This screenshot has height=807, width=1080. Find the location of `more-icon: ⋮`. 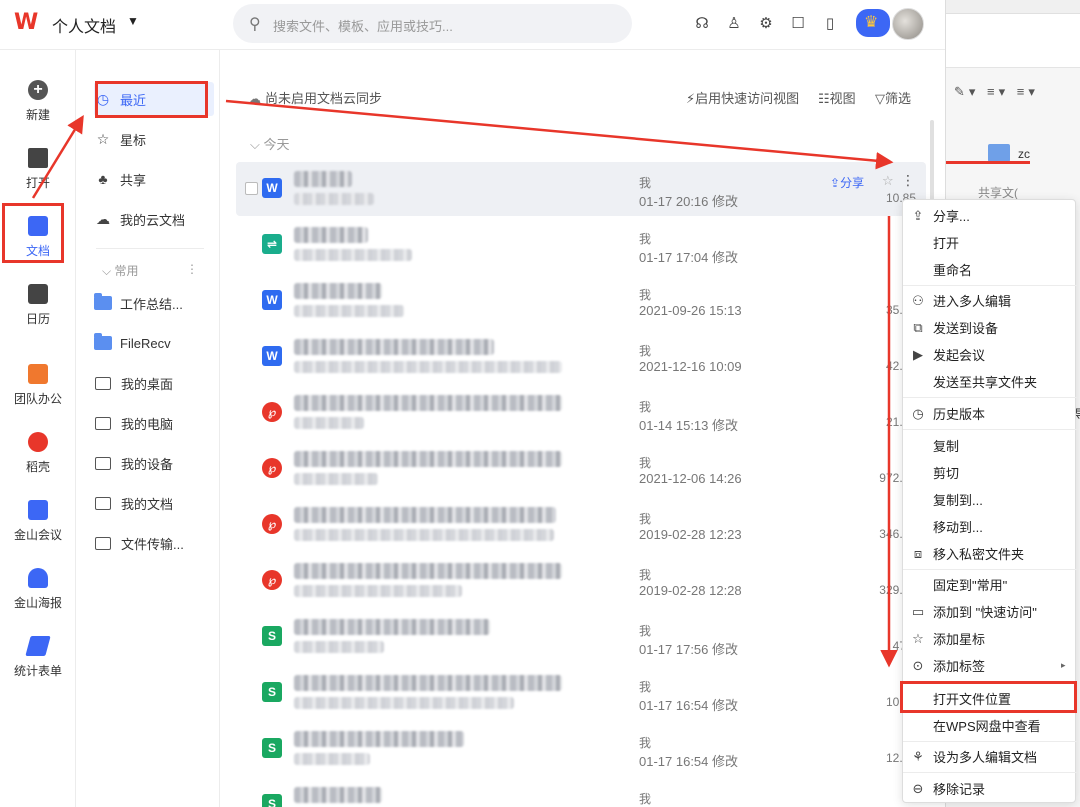

more-icon: ⋮ is located at coordinates (192, 269).